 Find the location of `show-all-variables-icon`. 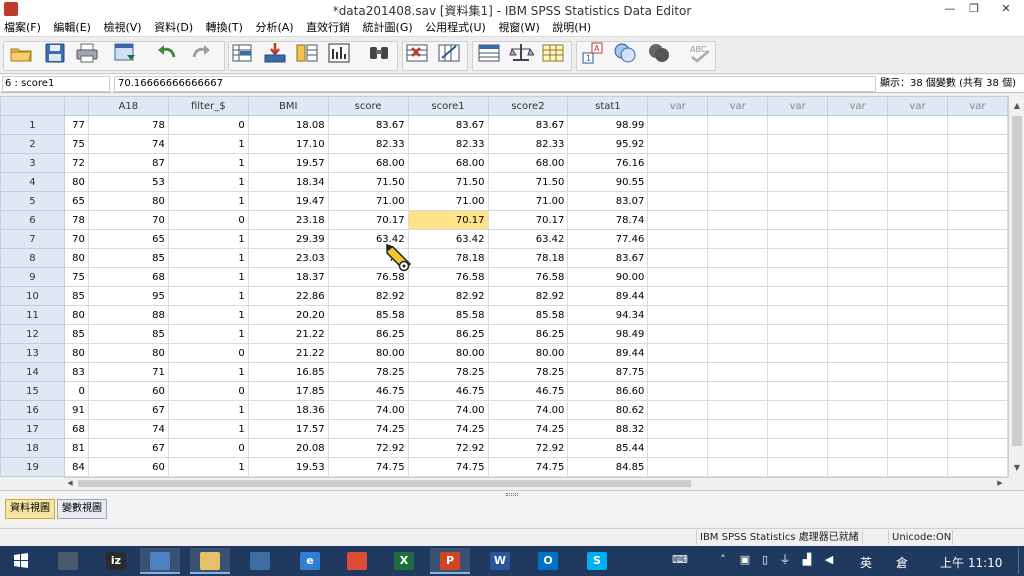

show-all-variables-icon is located at coordinates (659, 53).